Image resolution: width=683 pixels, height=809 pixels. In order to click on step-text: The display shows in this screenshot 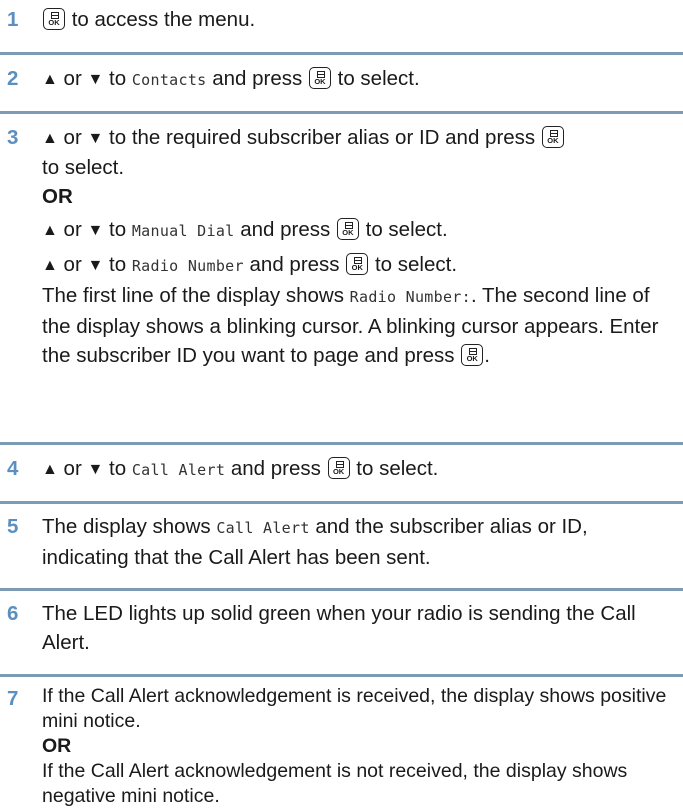, I will do `click(126, 526)`.